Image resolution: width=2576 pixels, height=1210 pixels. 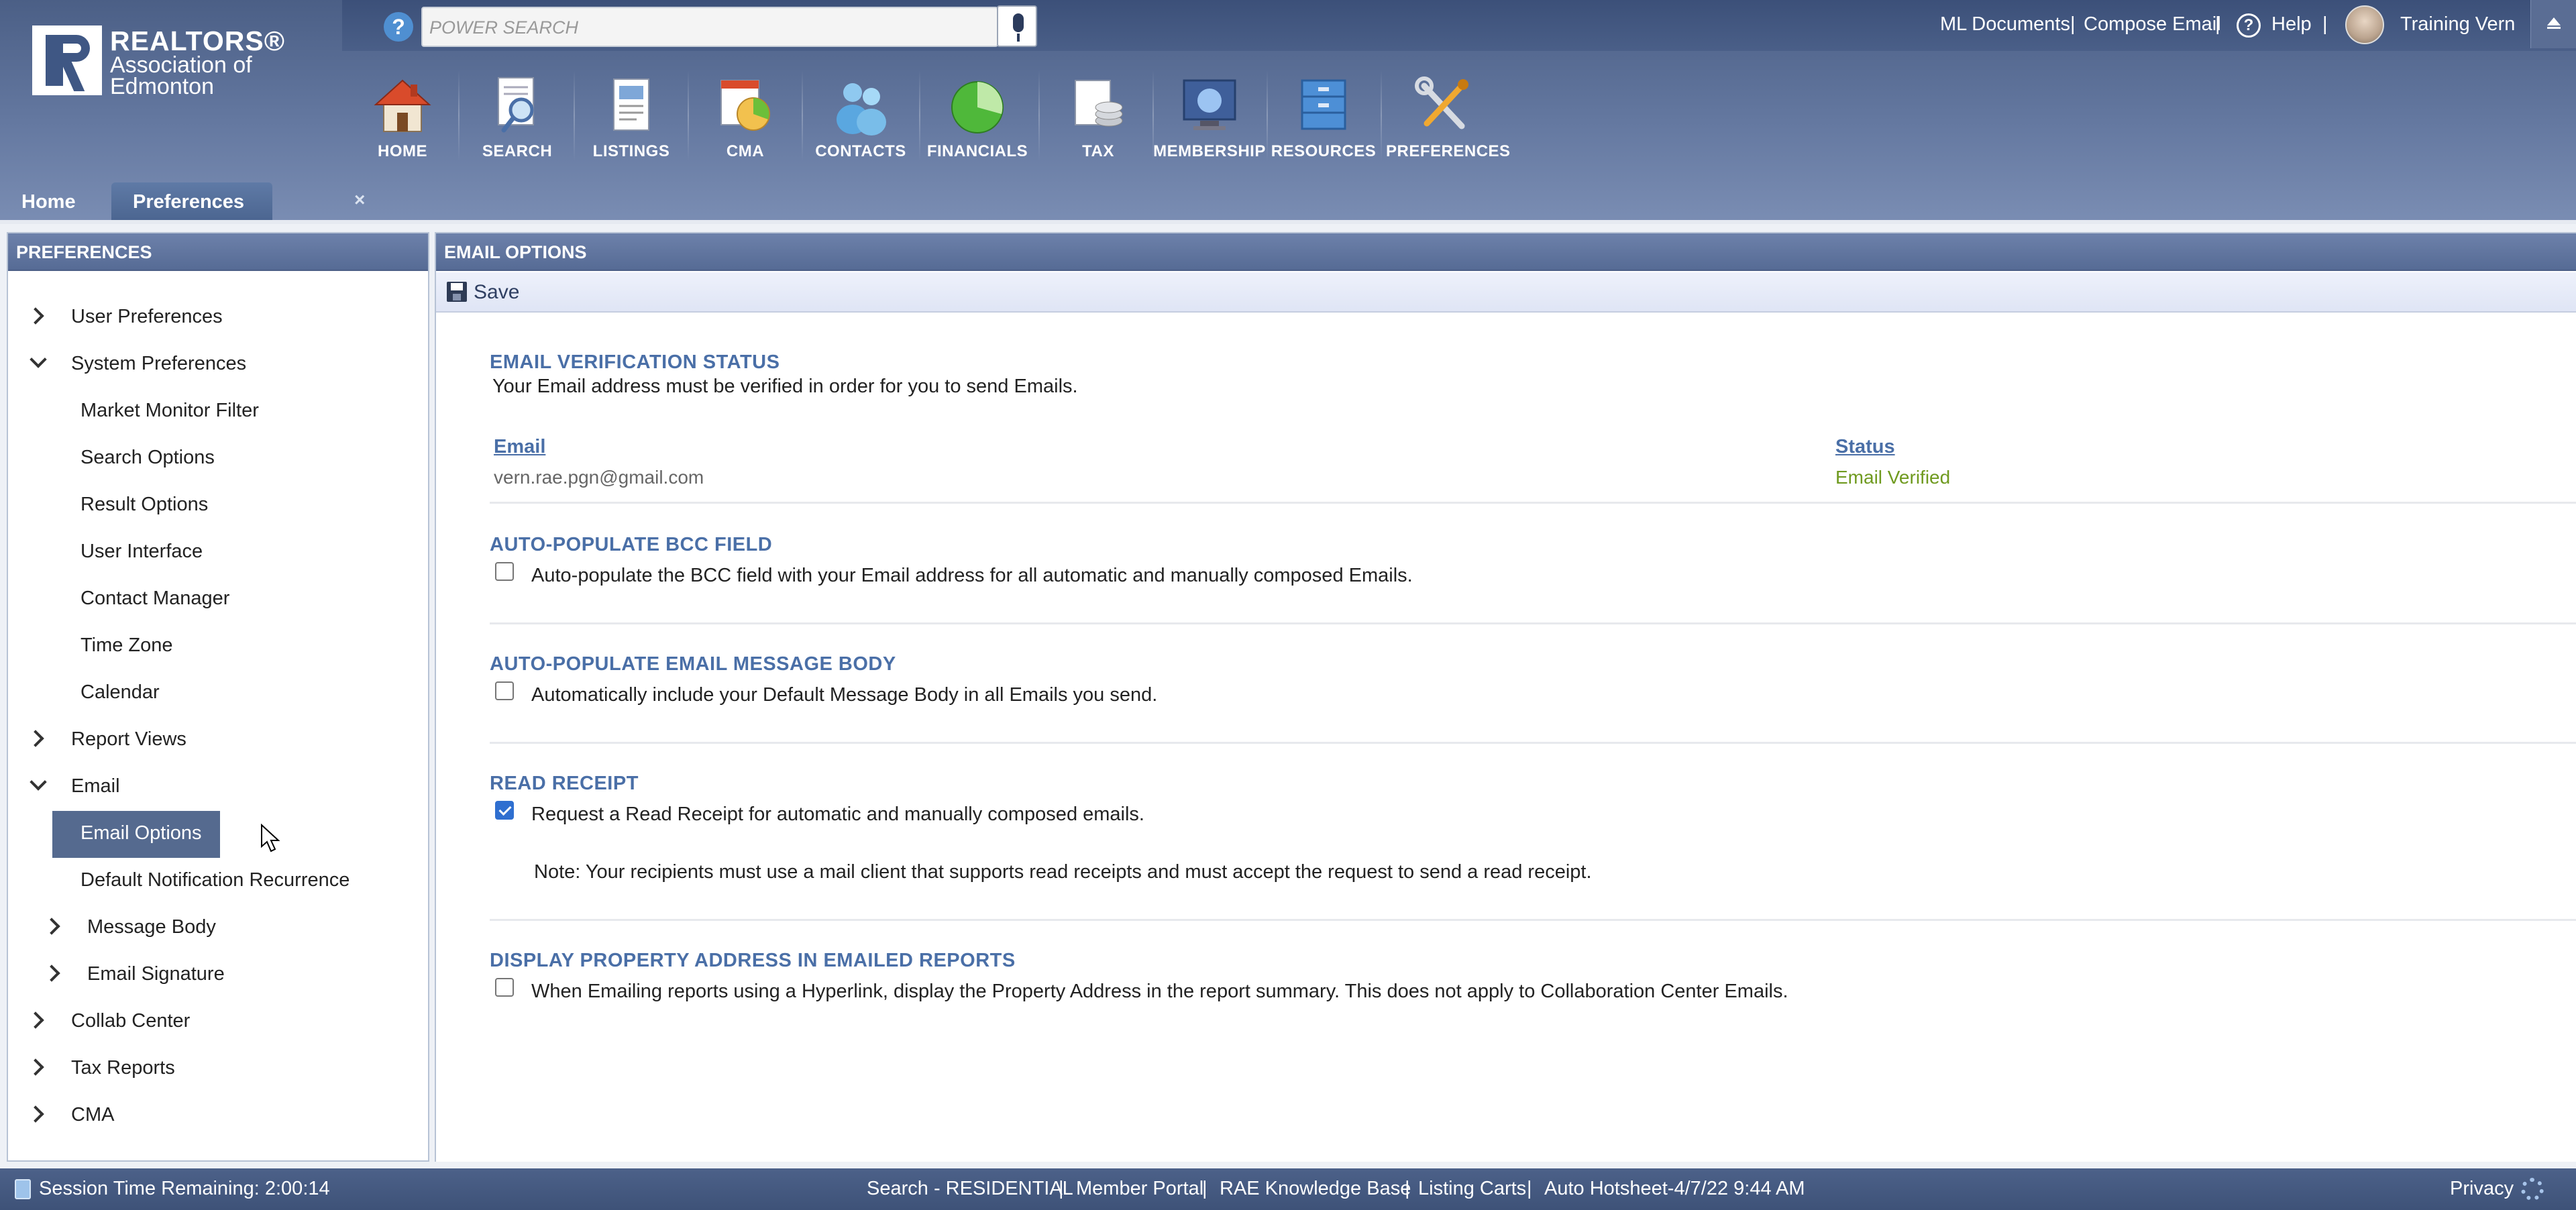 I want to click on sidebar-item-label: Calendar, so click(x=120, y=692).